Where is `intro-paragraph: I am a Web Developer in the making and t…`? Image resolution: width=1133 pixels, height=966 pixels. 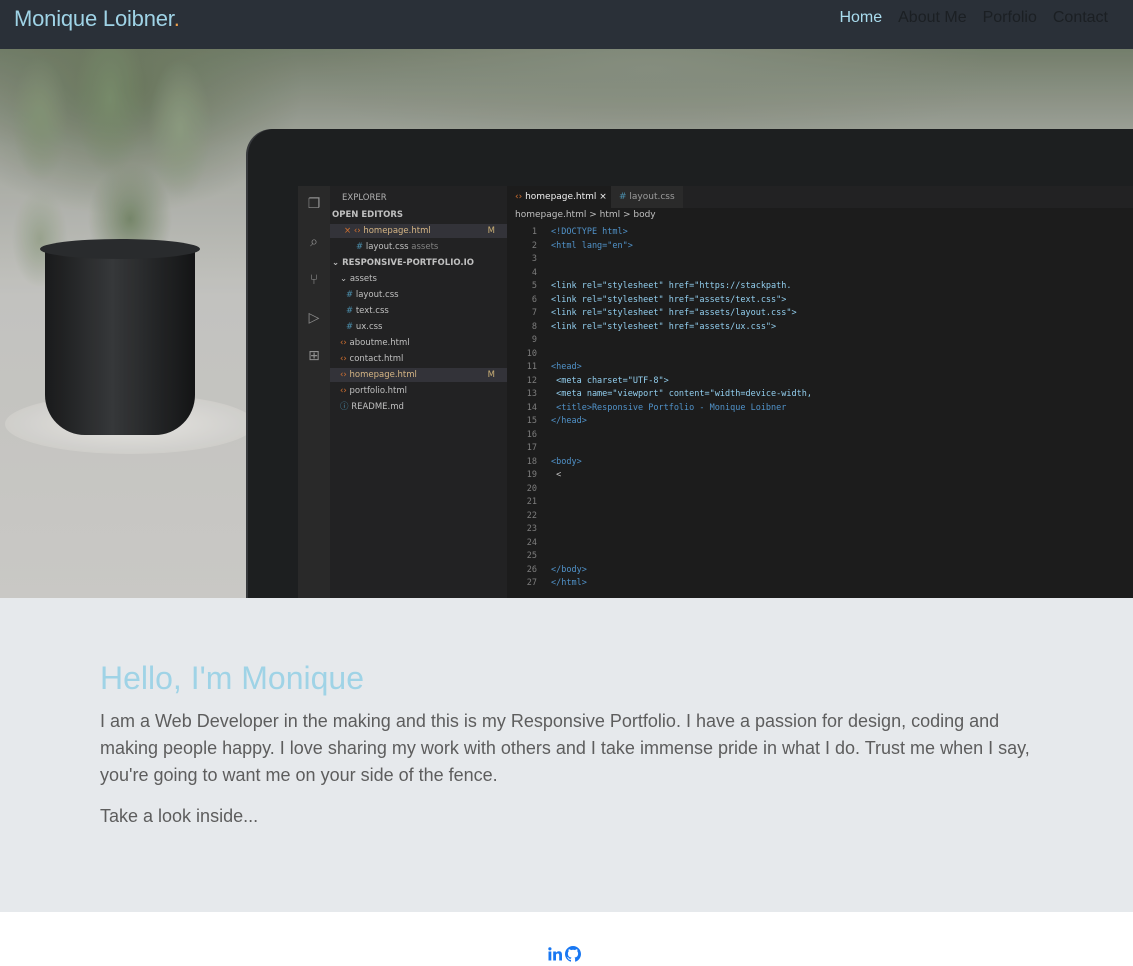
intro-paragraph: I am a Web Developer in the making and t… is located at coordinates (565, 748).